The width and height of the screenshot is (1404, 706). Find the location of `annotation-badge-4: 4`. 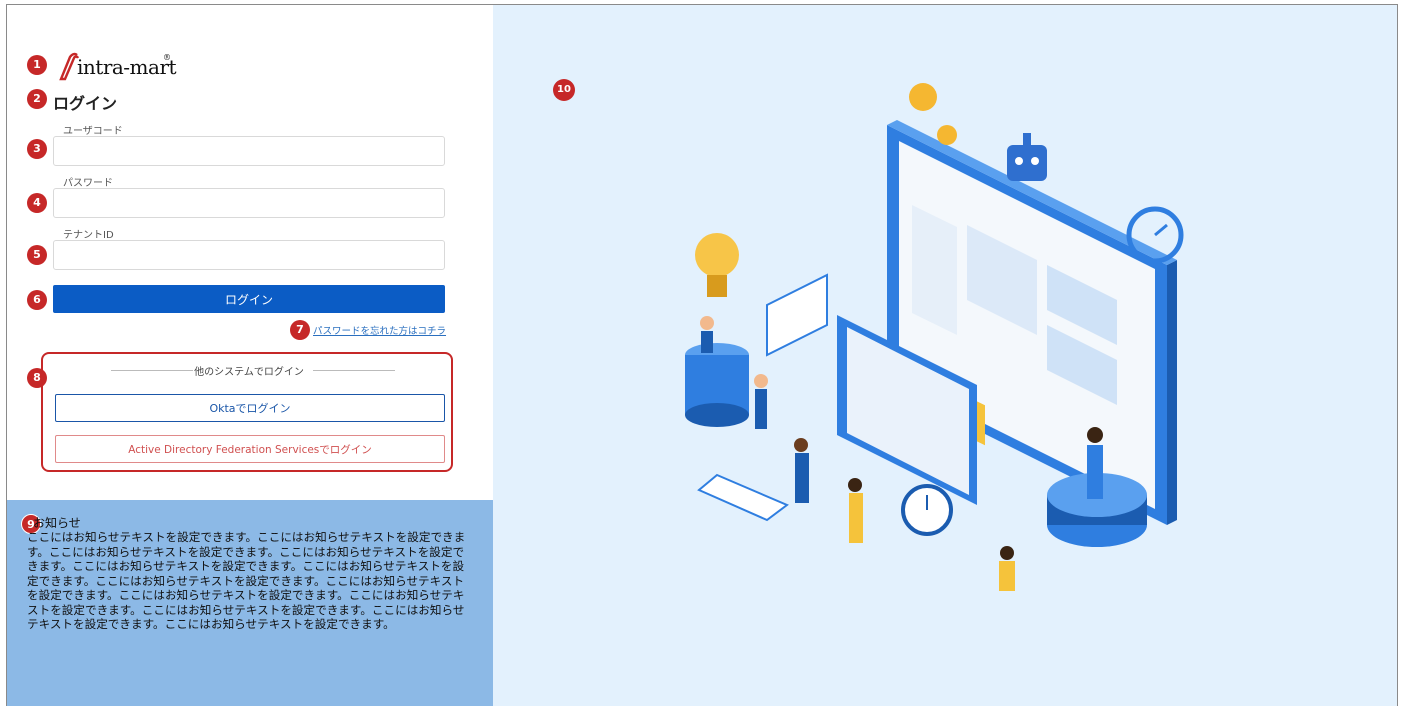

annotation-badge-4: 4 is located at coordinates (37, 203).